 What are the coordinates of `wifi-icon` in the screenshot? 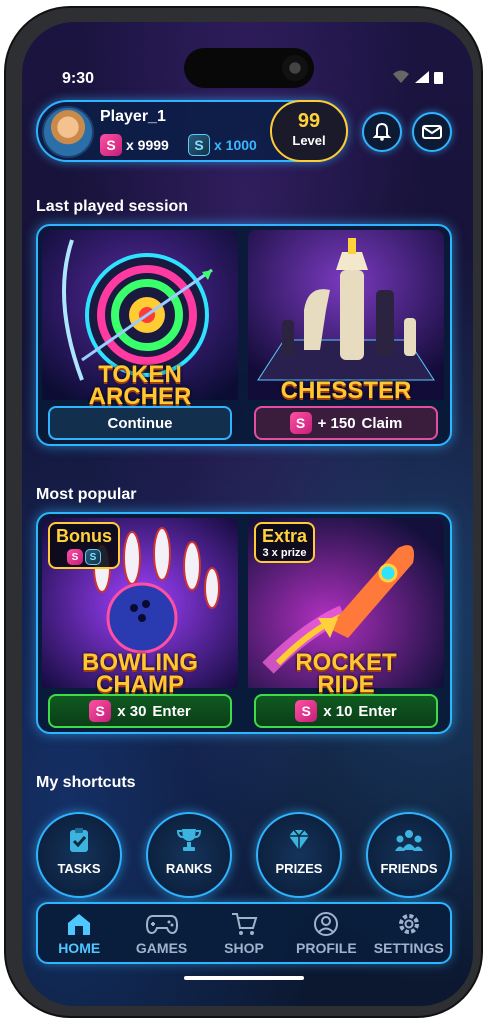 It's located at (401, 76).